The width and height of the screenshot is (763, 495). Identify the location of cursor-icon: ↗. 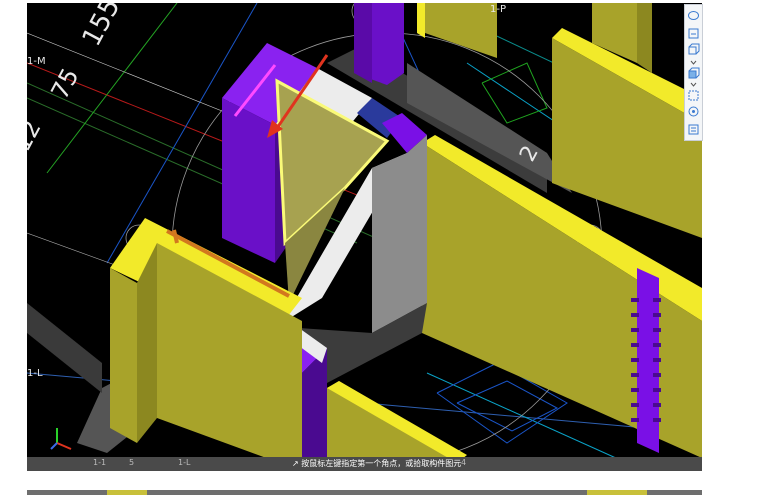
(295, 463).